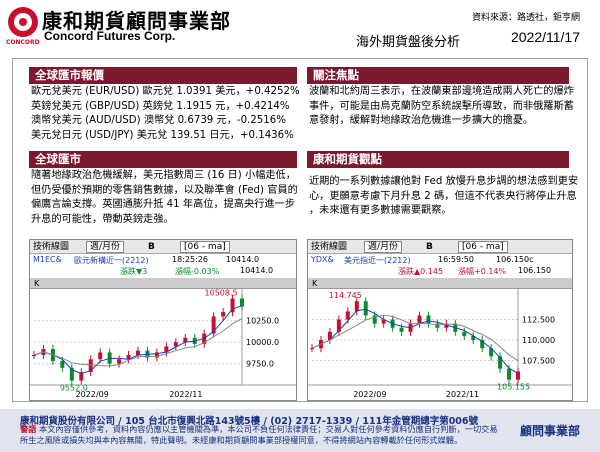 The height and width of the screenshot is (452, 600). Describe the element at coordinates (163, 175) in the screenshot. I see `market-line: 隨著地緣政治危機緩解，美元指數周三 (16 日) 小幅走低，` at that location.